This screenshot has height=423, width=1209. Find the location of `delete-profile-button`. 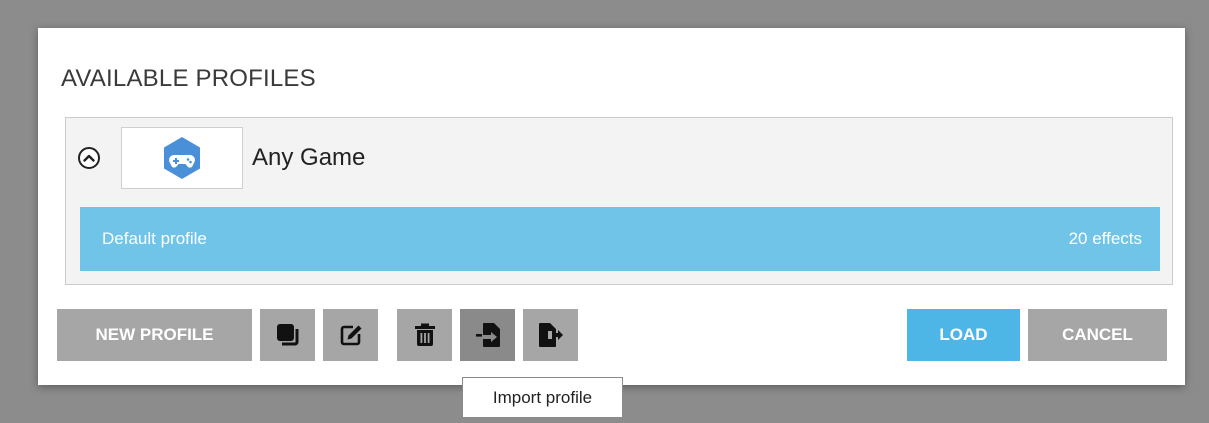

delete-profile-button is located at coordinates (424, 335).